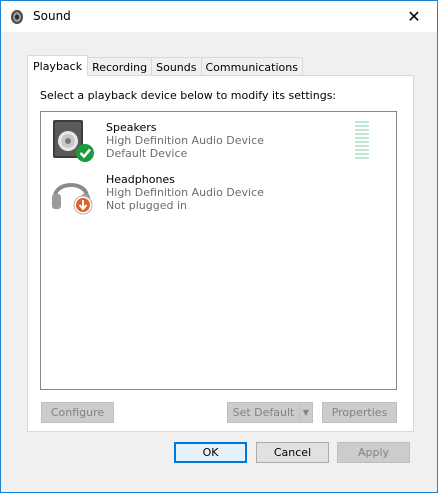 The height and width of the screenshot is (493, 438). What do you see at coordinates (131, 127) in the screenshot?
I see `device-name: Speakers` at bounding box center [131, 127].